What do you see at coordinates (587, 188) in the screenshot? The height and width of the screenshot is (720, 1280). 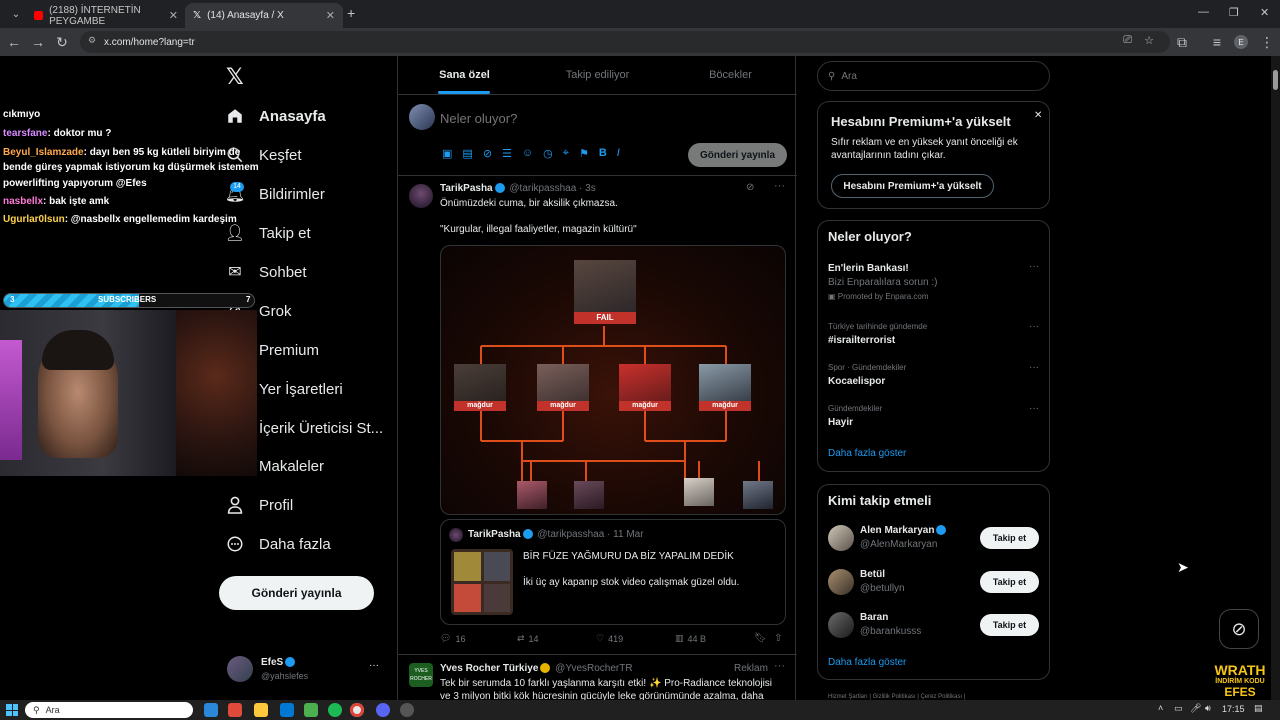 I see `tweet-time: · 3s` at bounding box center [587, 188].